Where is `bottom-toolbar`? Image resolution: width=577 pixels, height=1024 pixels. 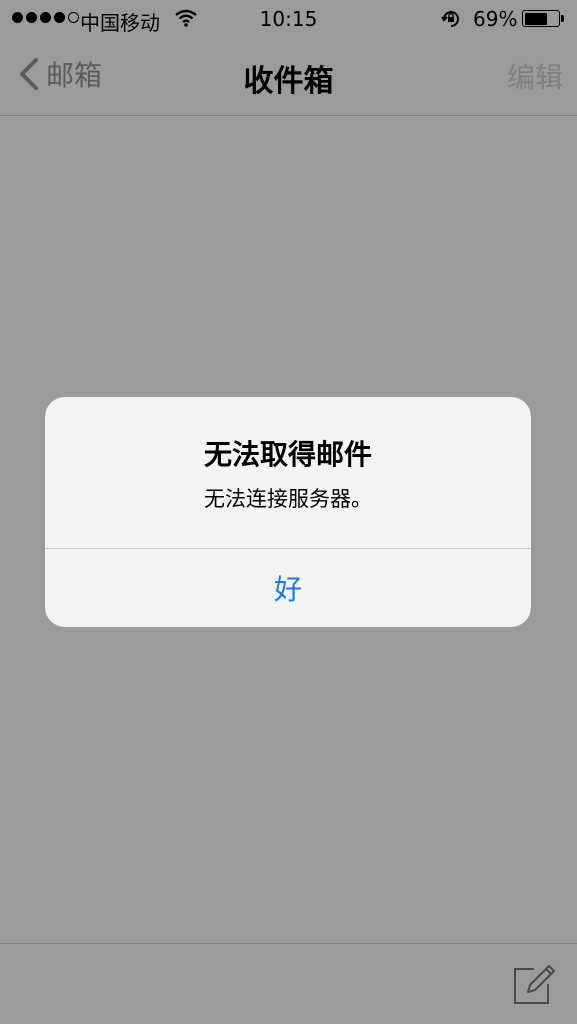 bottom-toolbar is located at coordinates (288, 983).